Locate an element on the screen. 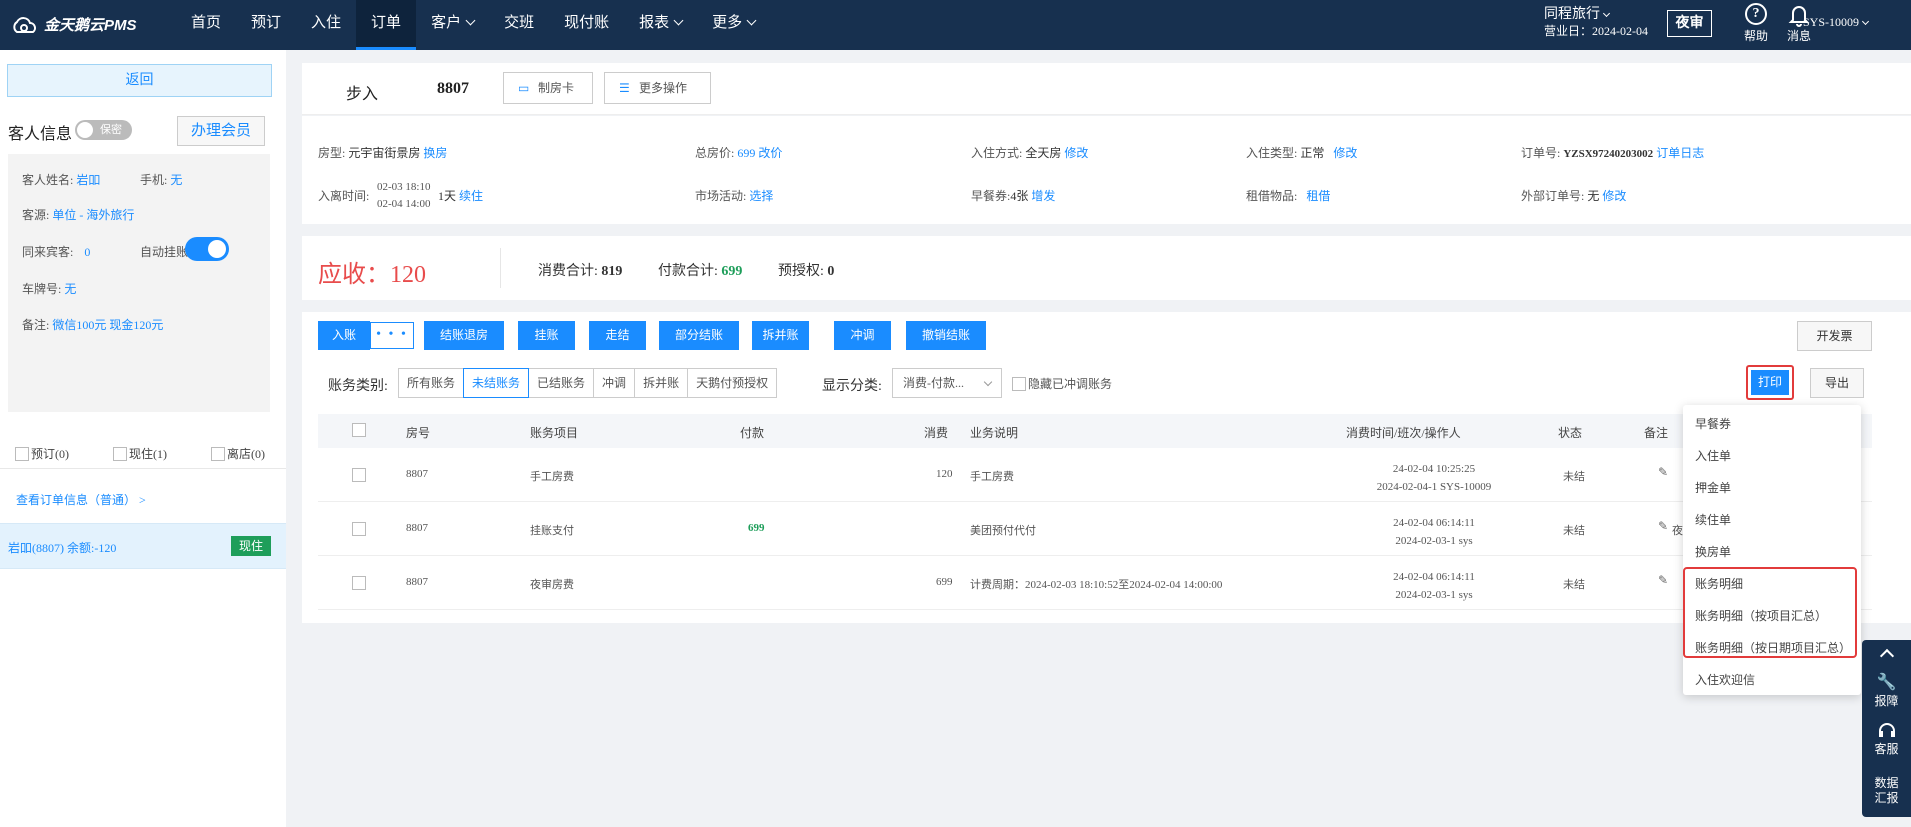  tab-all: 所有账务 is located at coordinates (431, 383).